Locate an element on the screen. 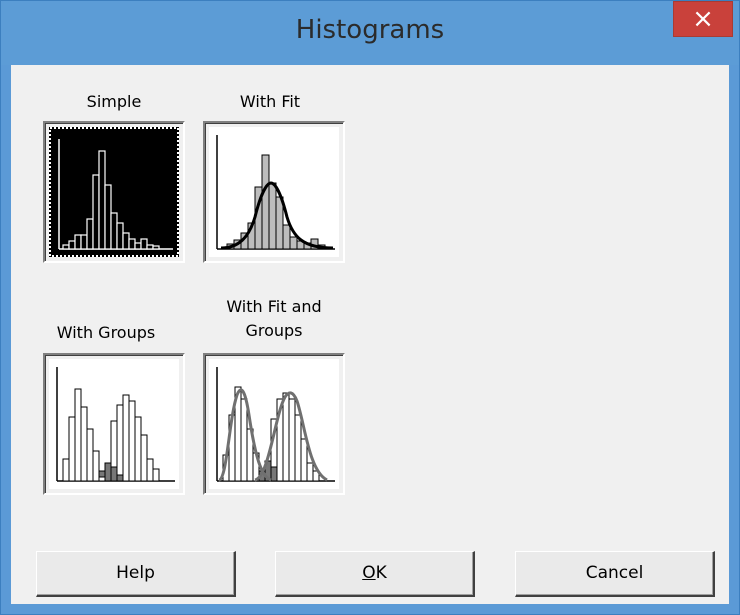 The width and height of the screenshot is (740, 615). ok-button: OK is located at coordinates (375, 574).